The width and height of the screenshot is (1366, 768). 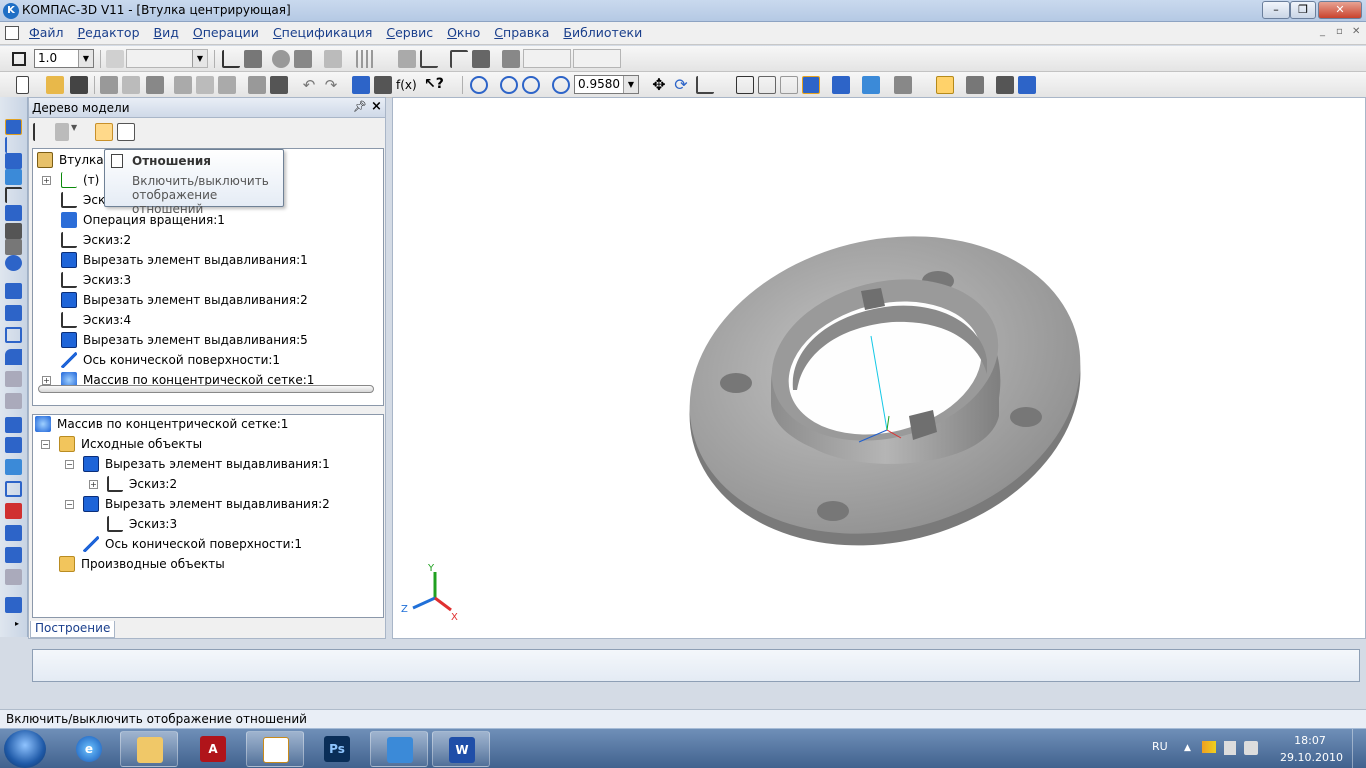 I want to click on zoom-in-icon, so click(x=509, y=85).